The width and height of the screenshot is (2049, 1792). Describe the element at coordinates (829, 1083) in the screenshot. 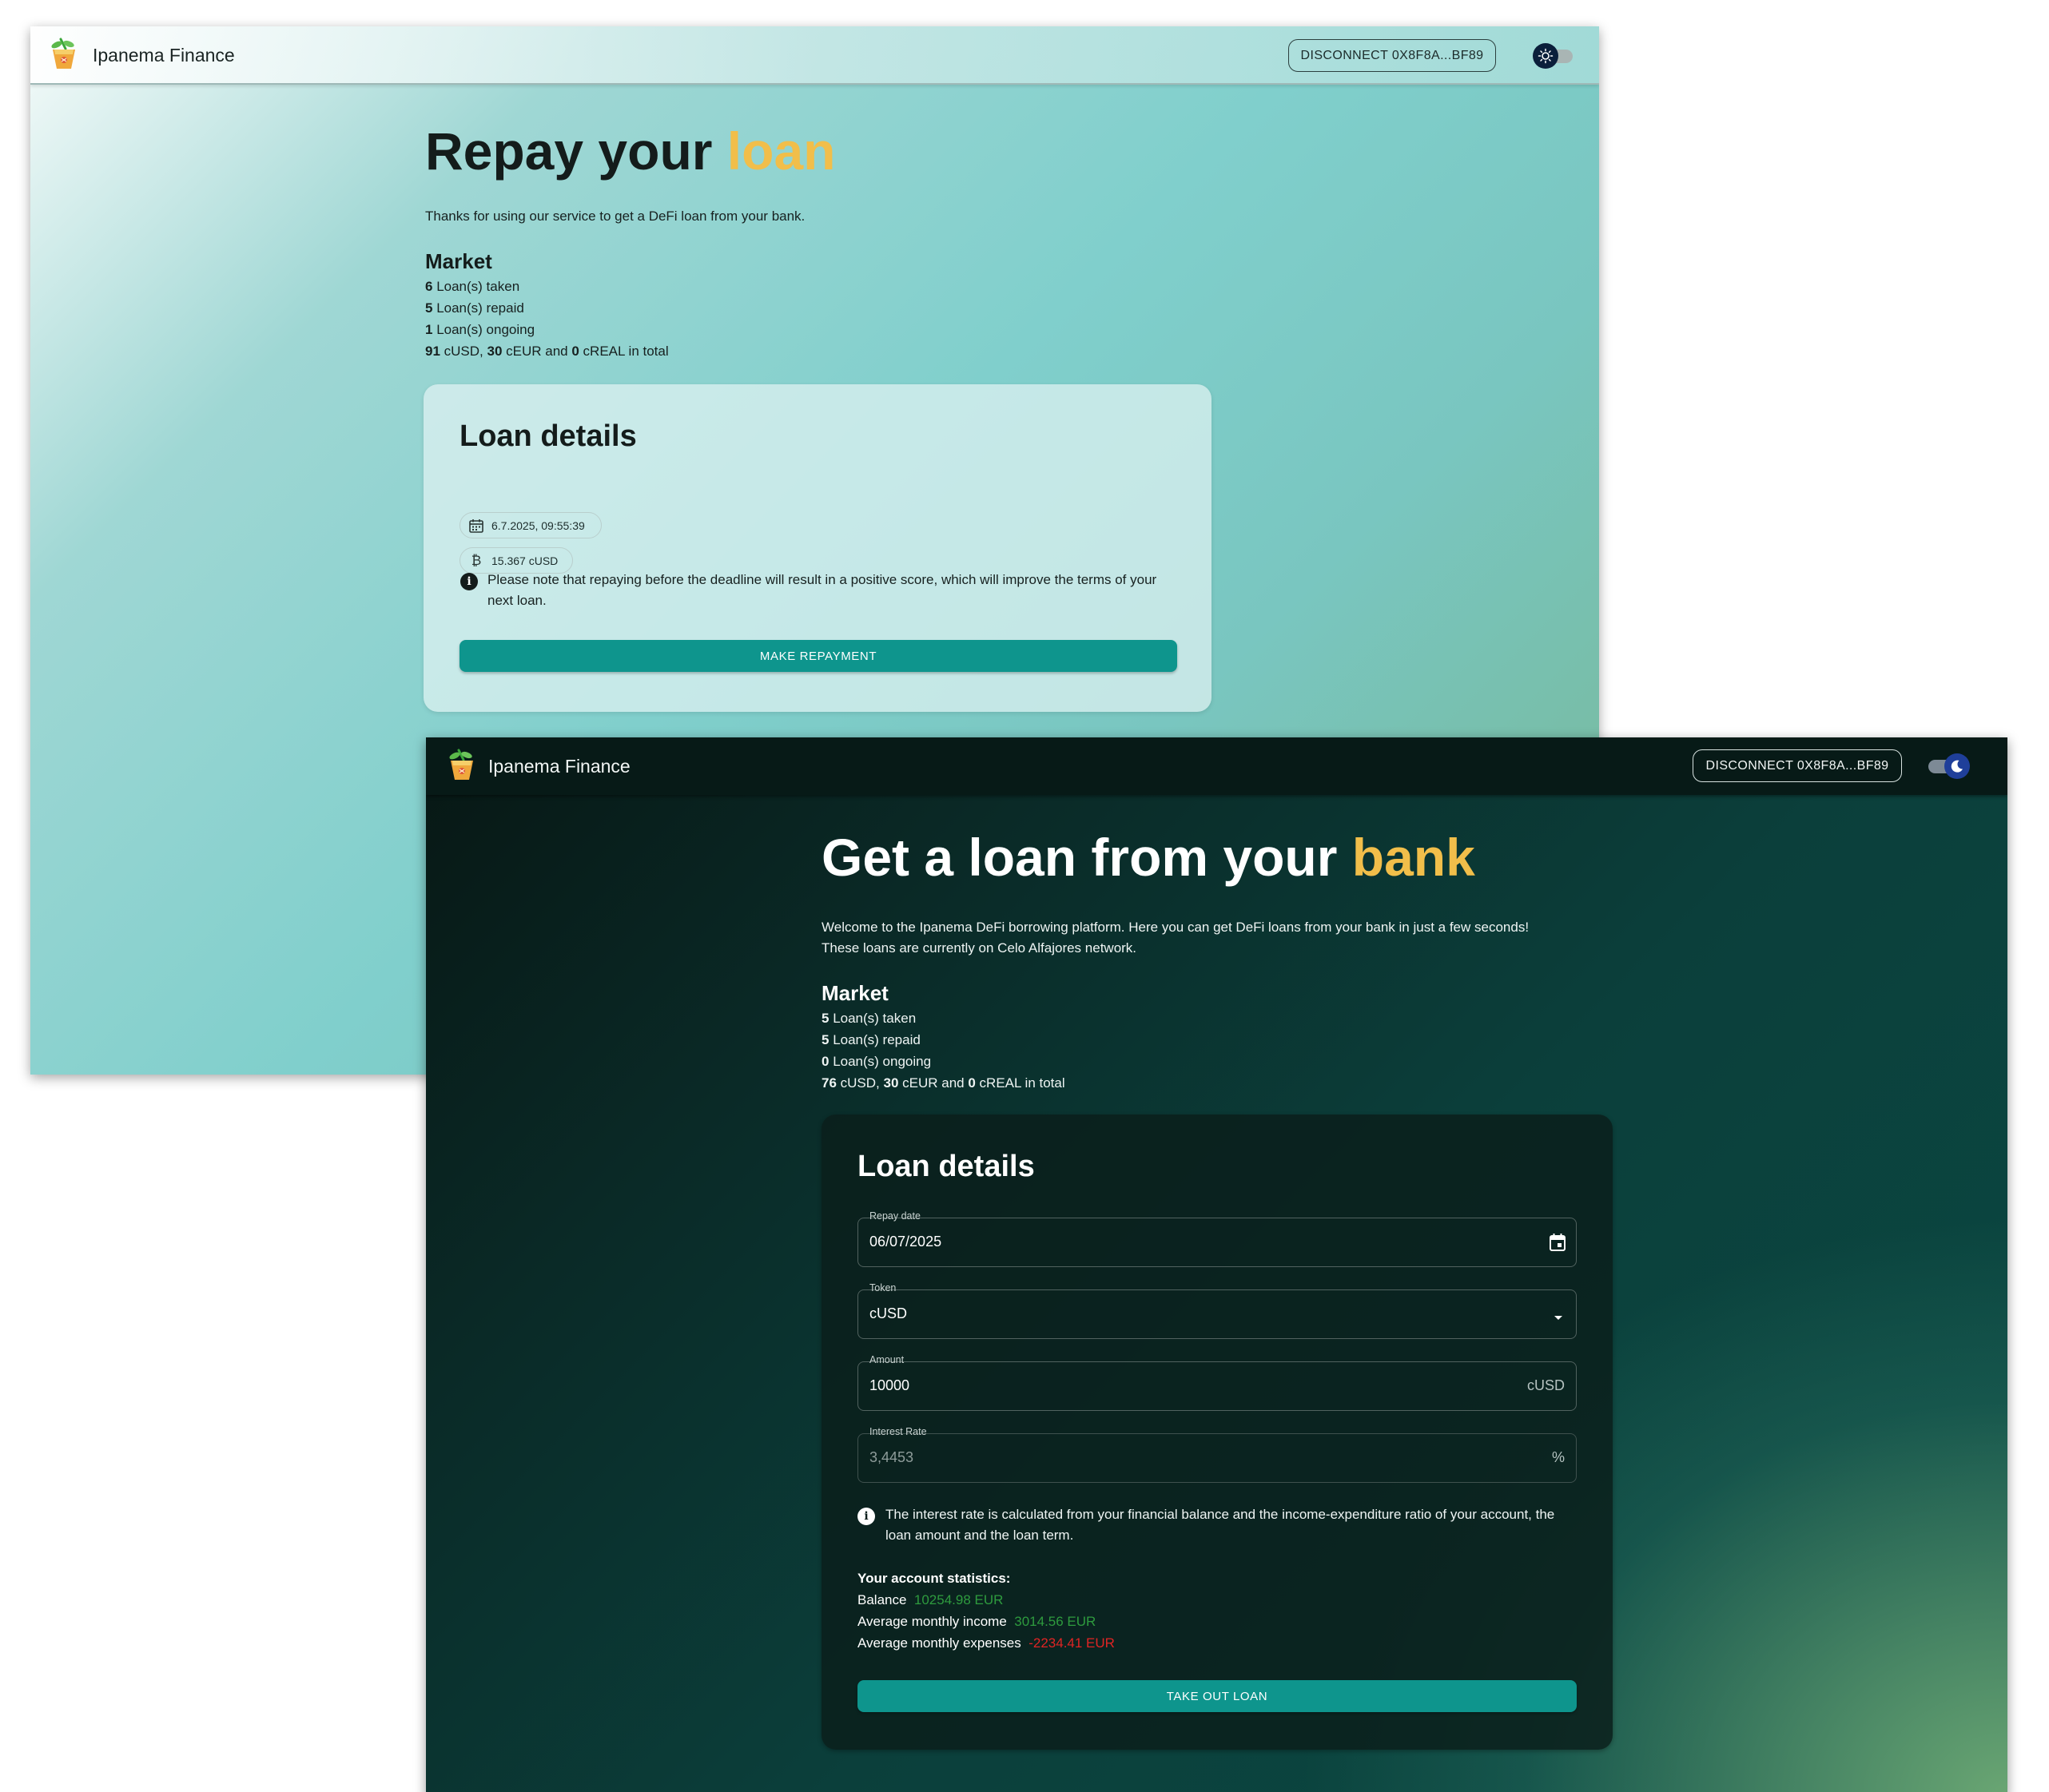

I see `total-cusd: 76` at that location.